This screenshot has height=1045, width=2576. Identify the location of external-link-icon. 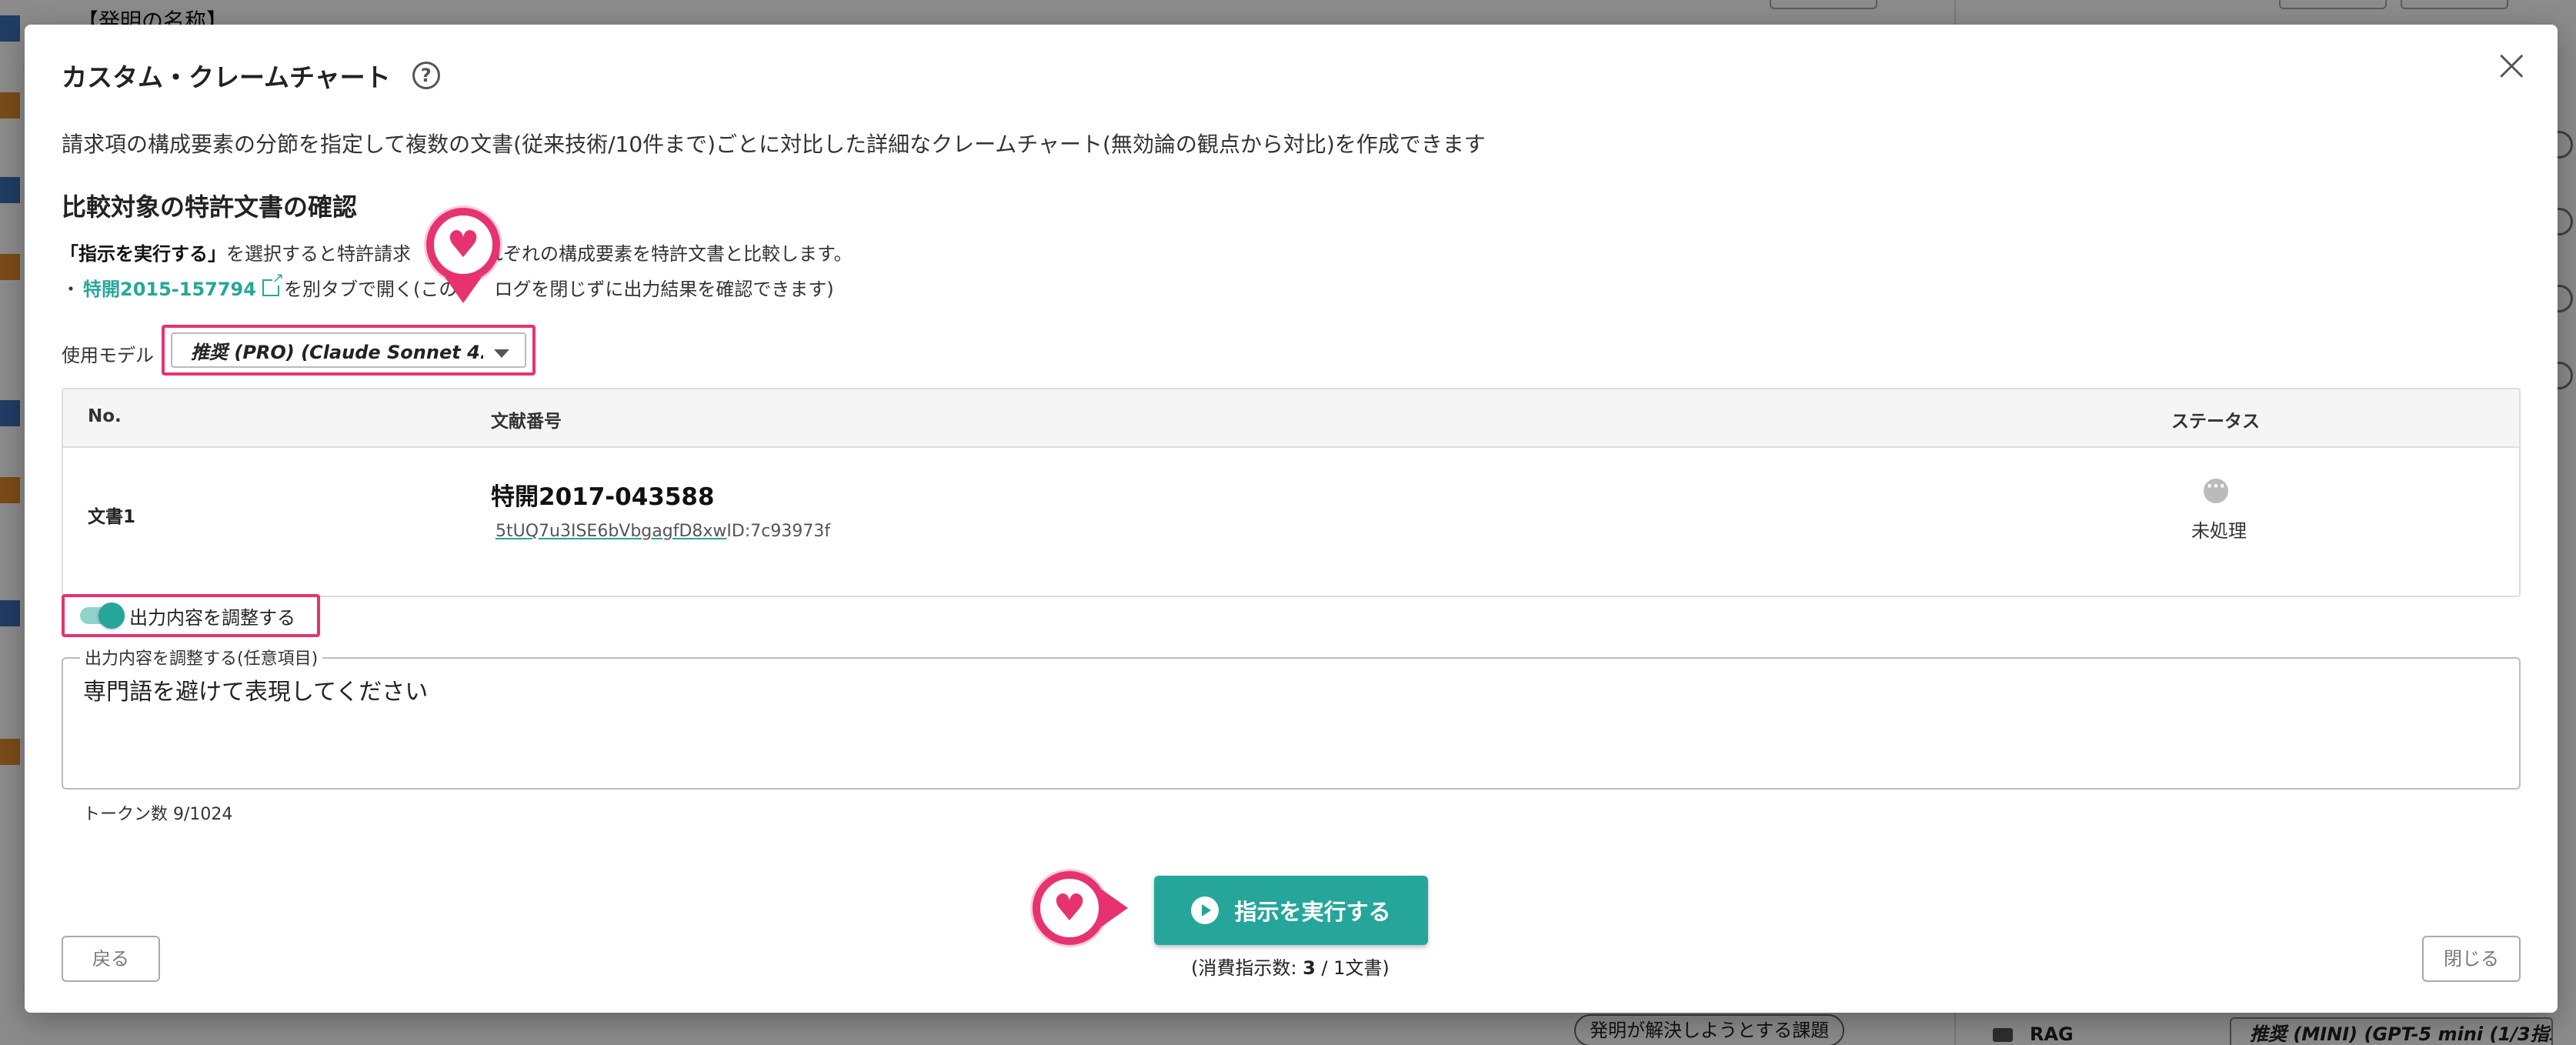
(273, 283).